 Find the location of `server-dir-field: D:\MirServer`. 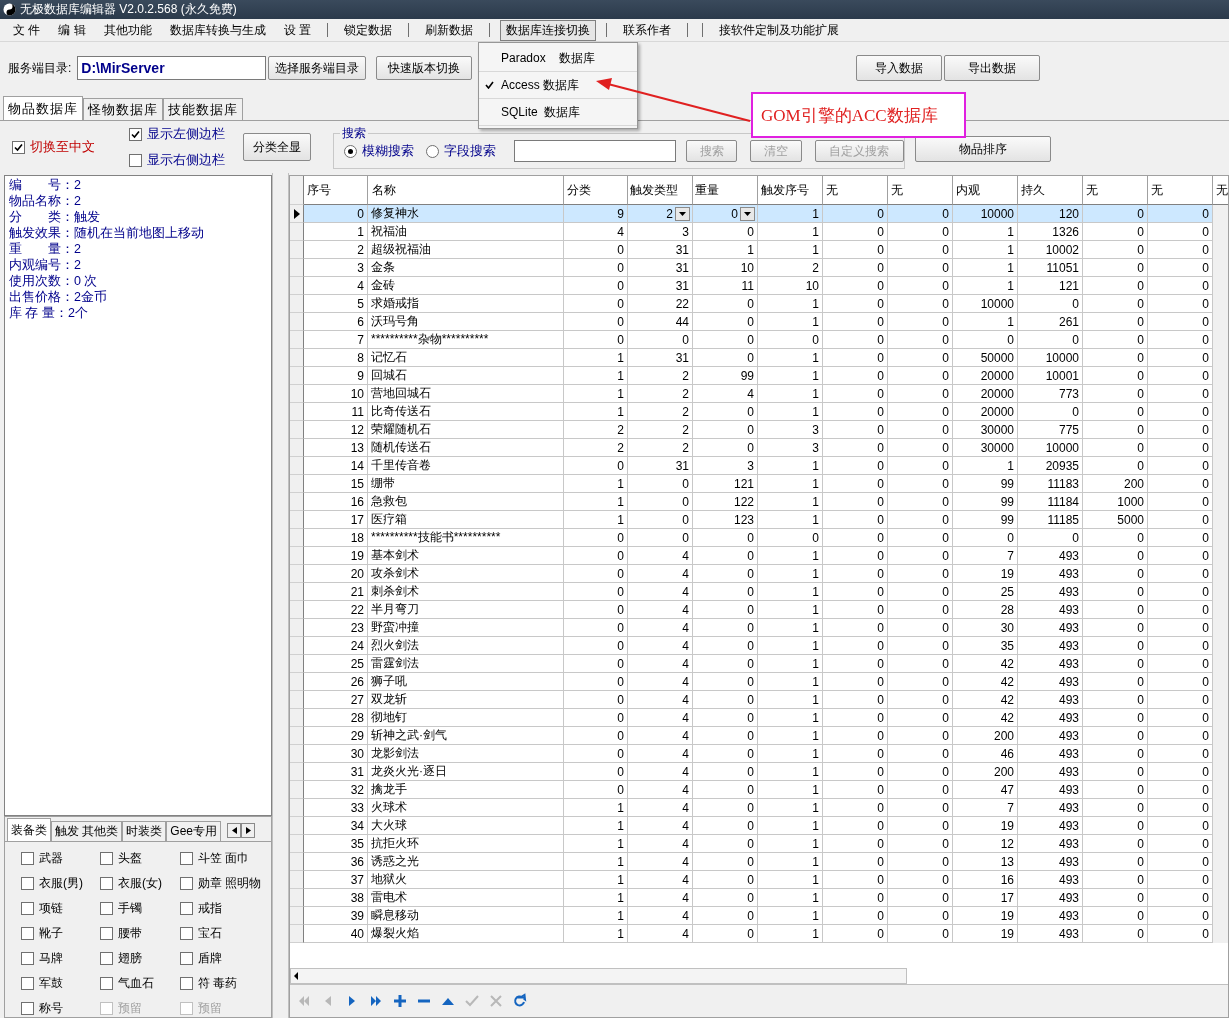

server-dir-field: D:\MirServer is located at coordinates (172, 68).